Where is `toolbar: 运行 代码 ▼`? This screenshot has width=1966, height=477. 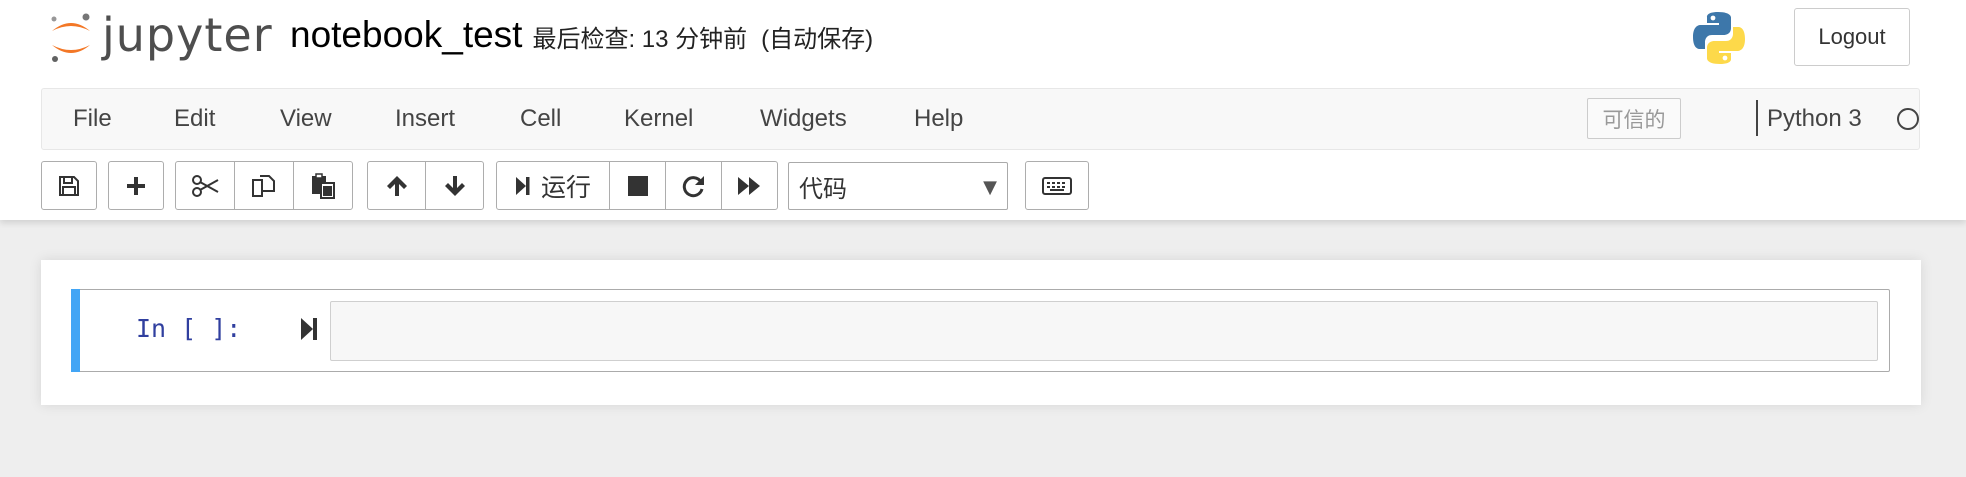
toolbar: 运行 代码 ▼ is located at coordinates (981, 186).